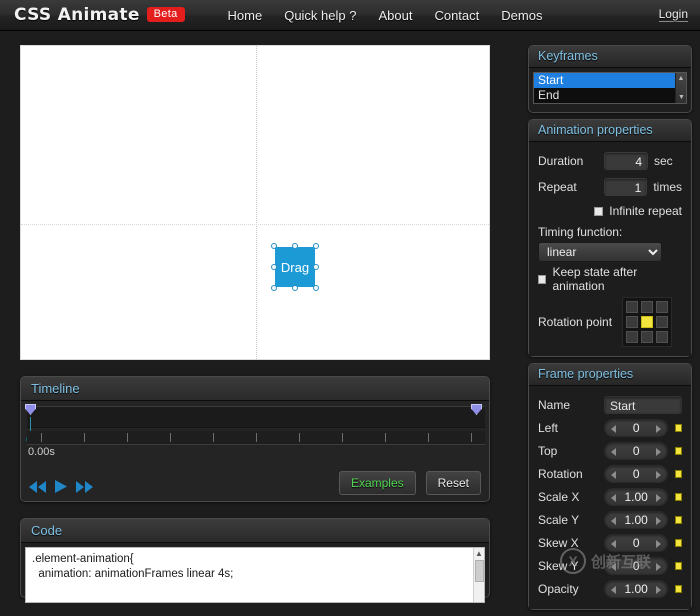  Describe the element at coordinates (255, 451) in the screenshot. I see `timeline-body: 0.00s Examples Reset` at that location.